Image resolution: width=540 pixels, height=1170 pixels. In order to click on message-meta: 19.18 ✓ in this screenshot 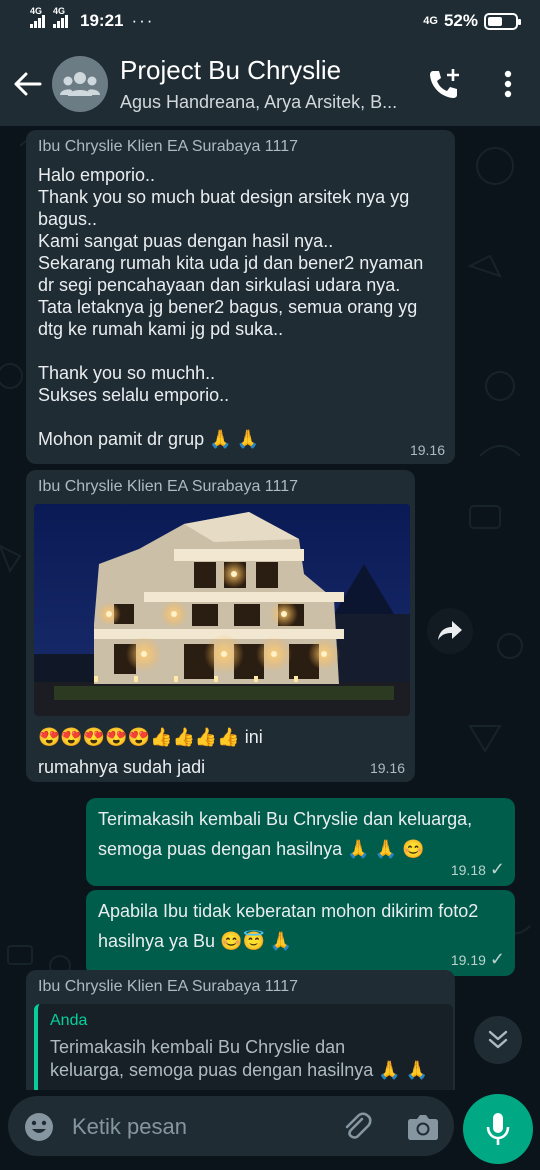, I will do `click(478, 869)`.